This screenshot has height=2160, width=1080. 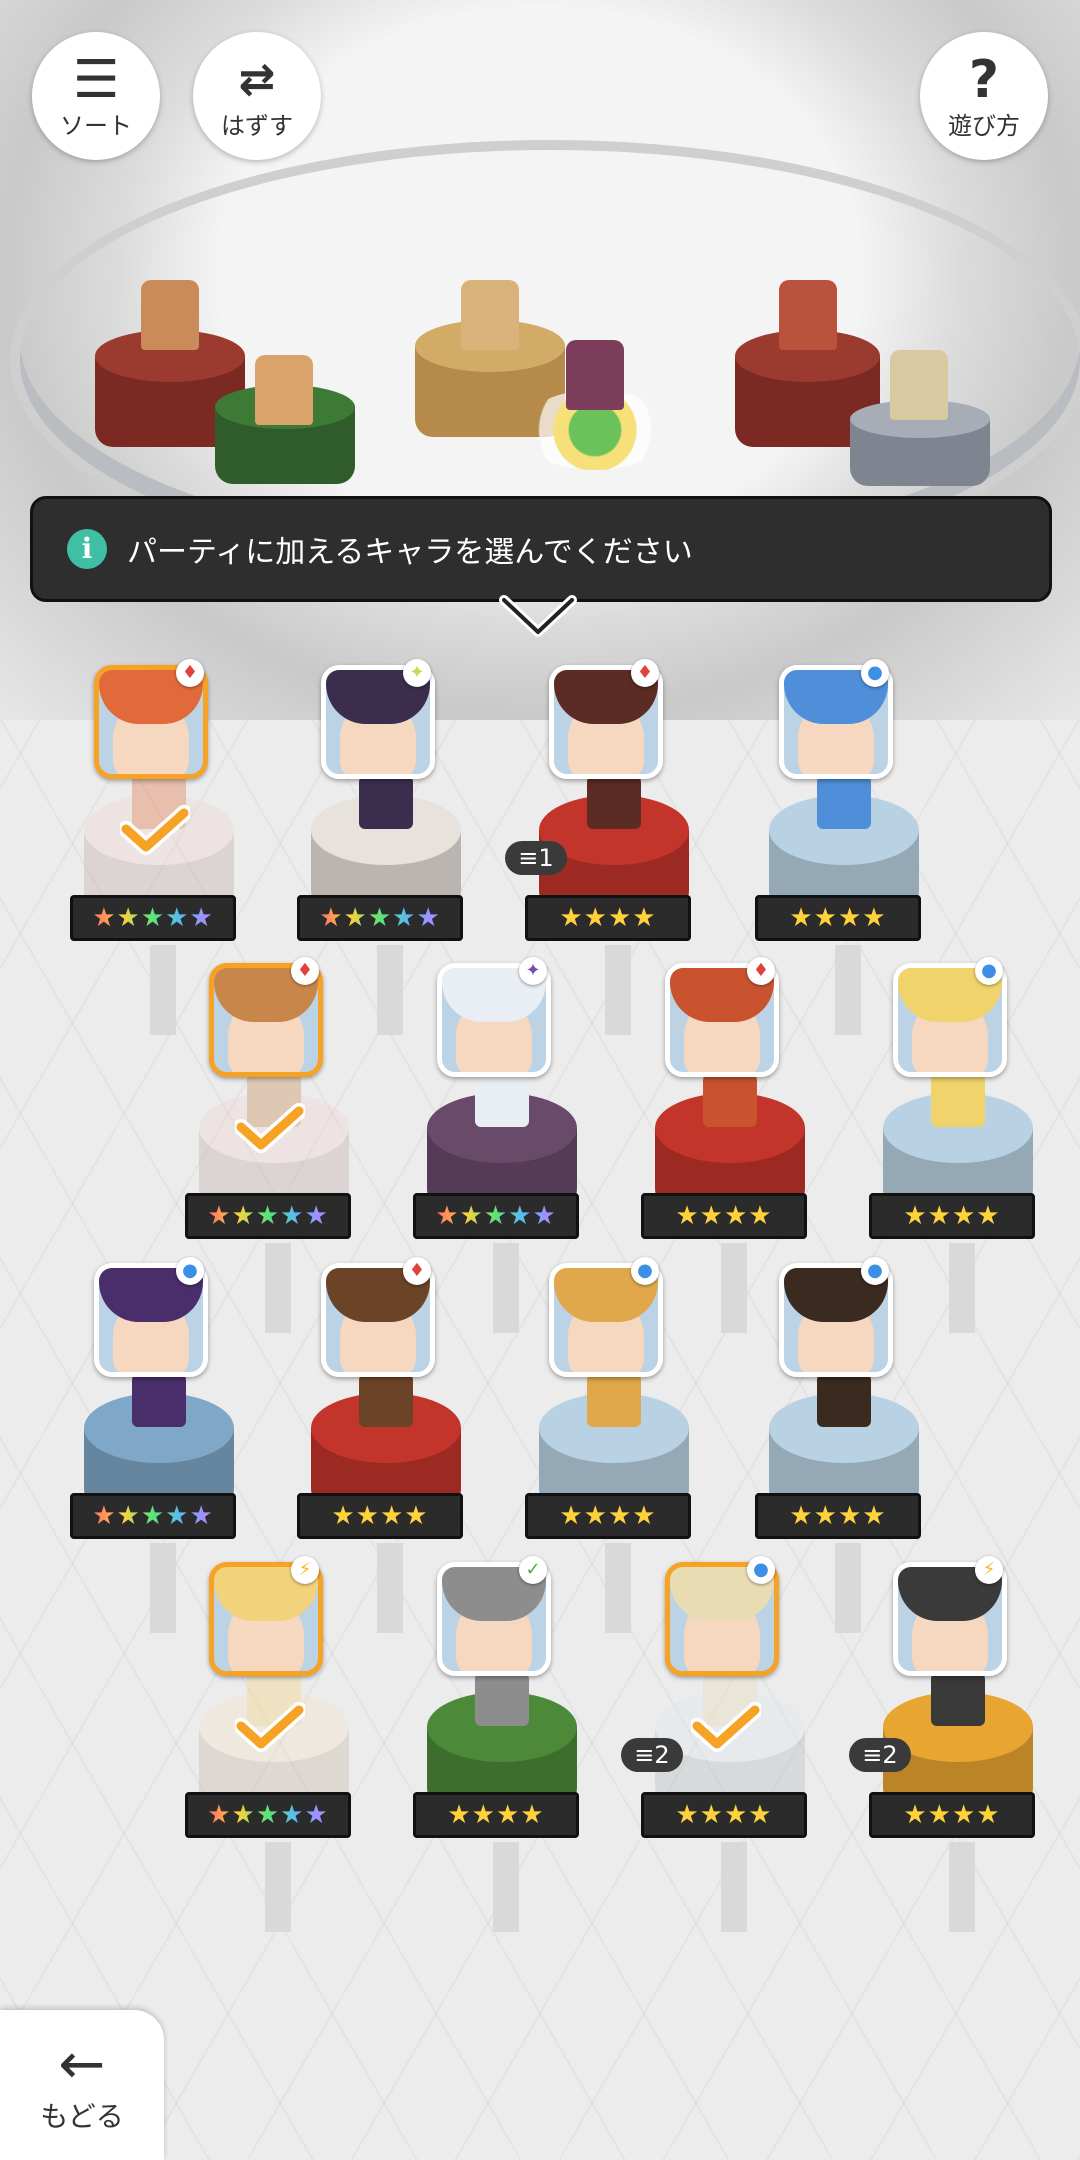 I want to click on wind-element-icon: ✓, so click(x=533, y=1570).